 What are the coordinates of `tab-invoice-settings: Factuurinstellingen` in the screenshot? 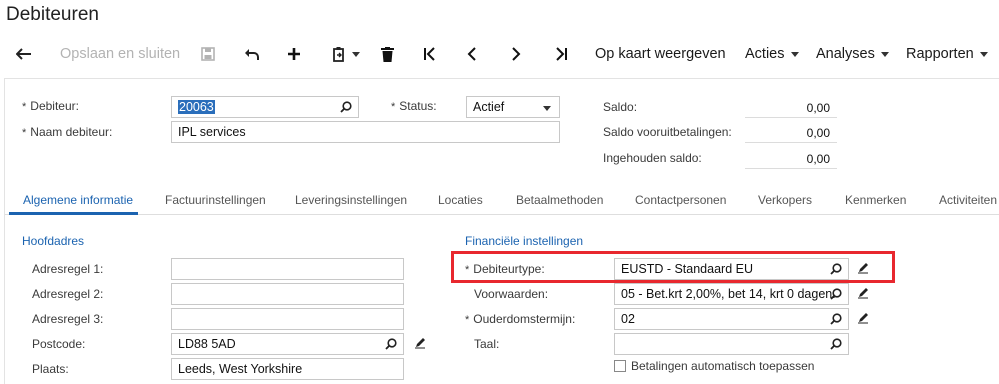 It's located at (215, 200).